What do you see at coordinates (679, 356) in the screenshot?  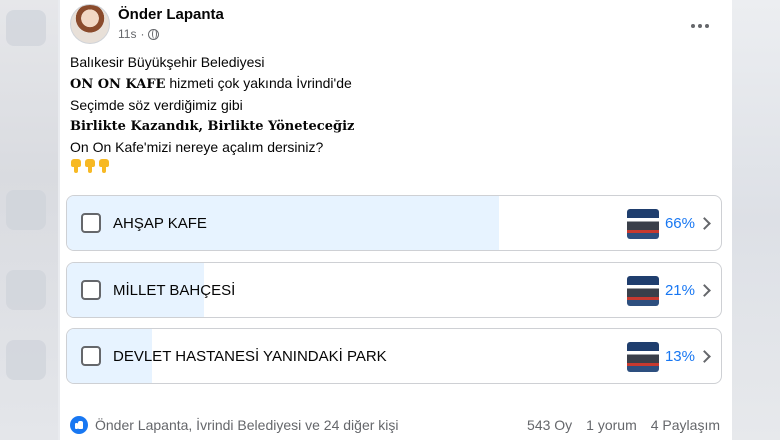 I see `poll-percent: 13%` at bounding box center [679, 356].